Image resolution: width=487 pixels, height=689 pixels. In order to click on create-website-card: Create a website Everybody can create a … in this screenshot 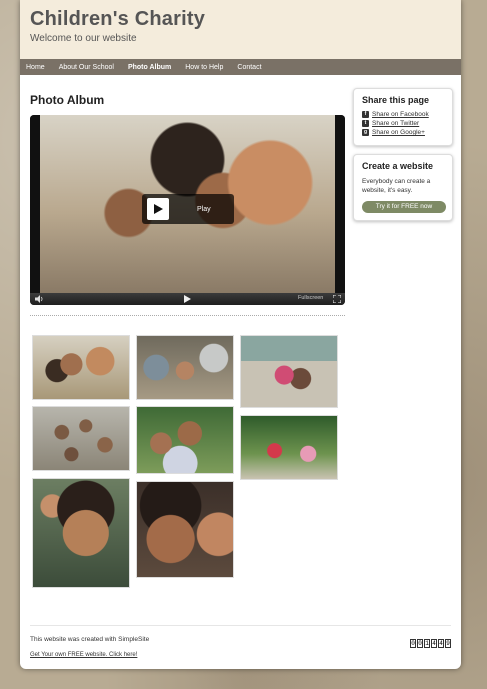, I will do `click(403, 188)`.